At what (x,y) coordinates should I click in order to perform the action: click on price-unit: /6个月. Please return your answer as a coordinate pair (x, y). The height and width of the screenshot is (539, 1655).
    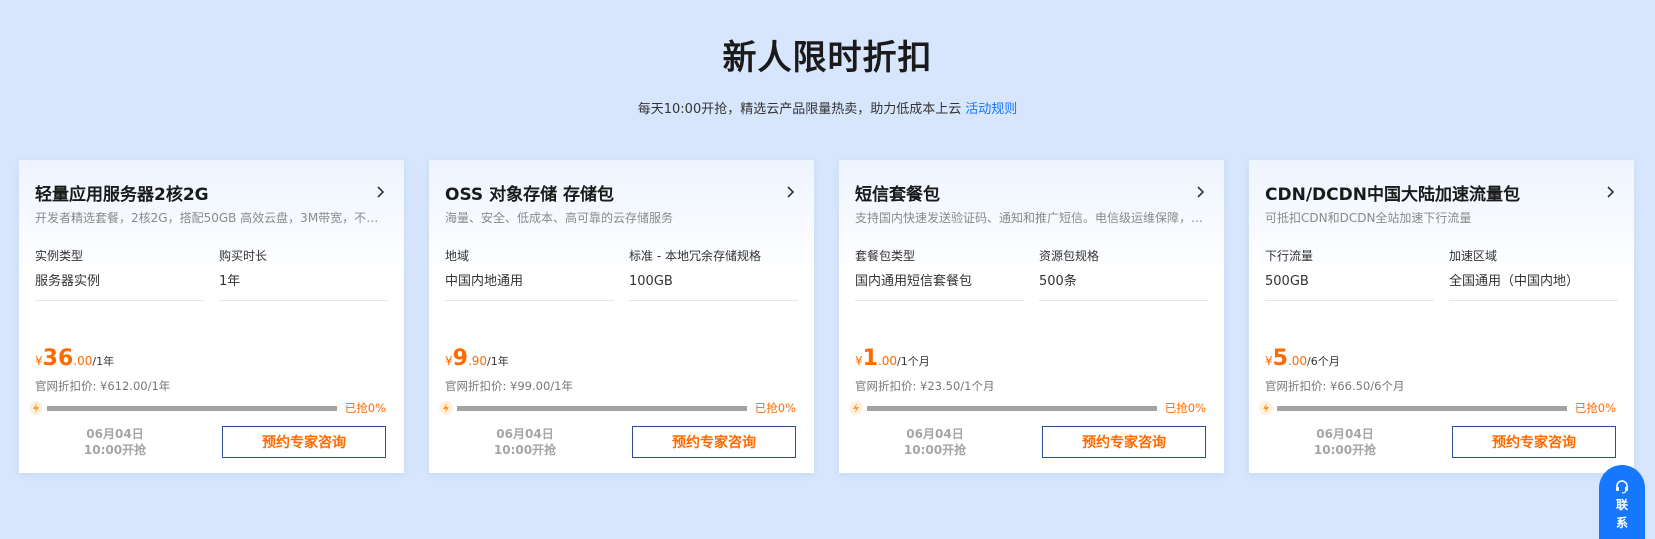
    Looking at the image, I should click on (1323, 361).